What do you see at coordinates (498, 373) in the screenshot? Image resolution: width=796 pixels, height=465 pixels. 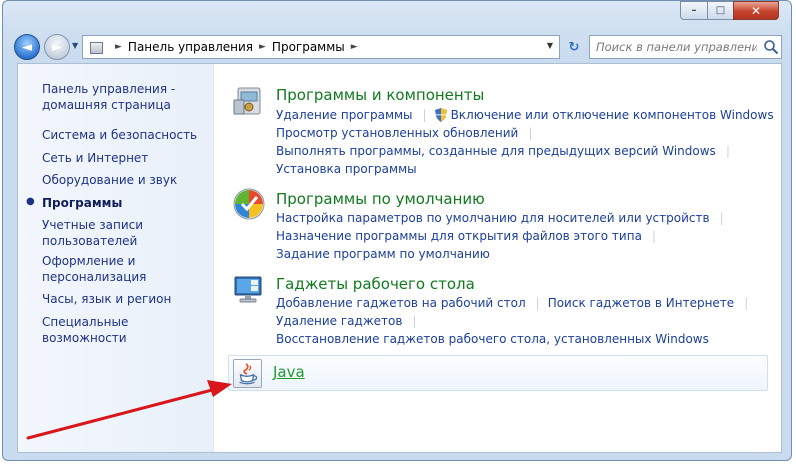 I see `java-item: Java` at bounding box center [498, 373].